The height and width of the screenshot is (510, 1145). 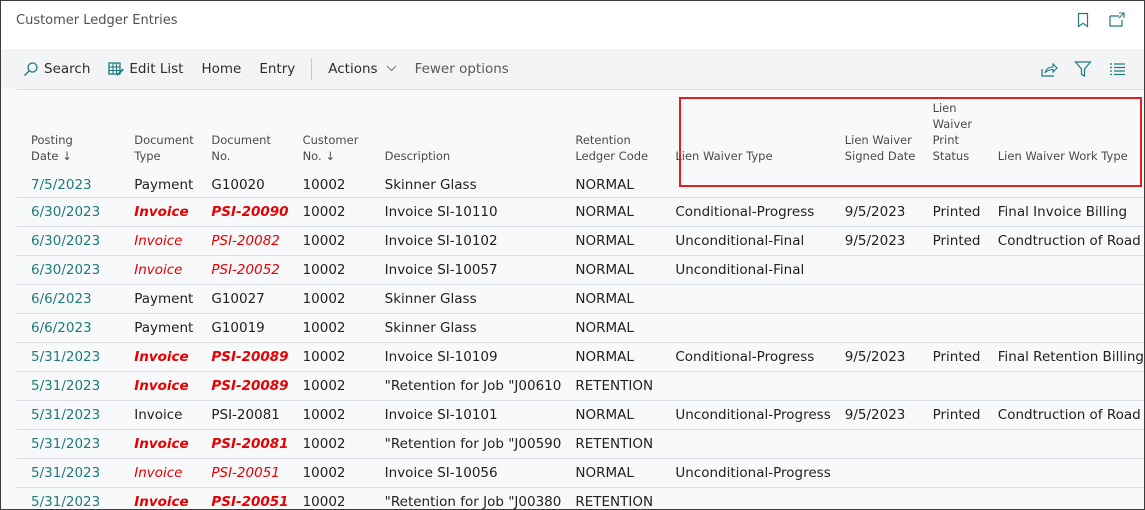 I want to click on cell-posting-date: 7/5/2023, so click(x=69, y=186).